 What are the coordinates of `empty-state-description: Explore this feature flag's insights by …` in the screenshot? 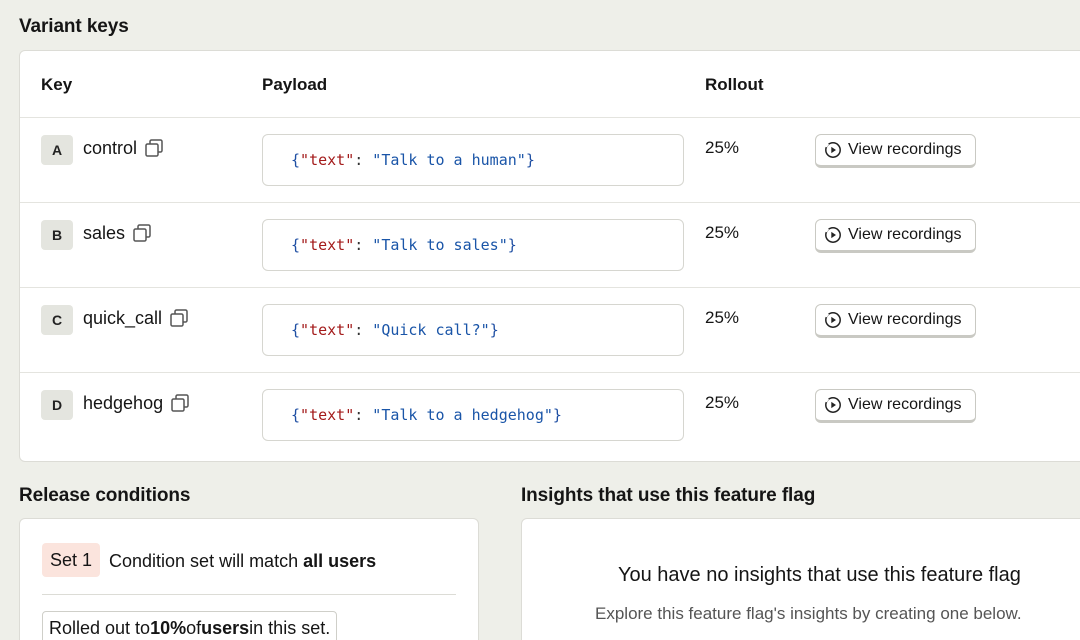 It's located at (808, 613).